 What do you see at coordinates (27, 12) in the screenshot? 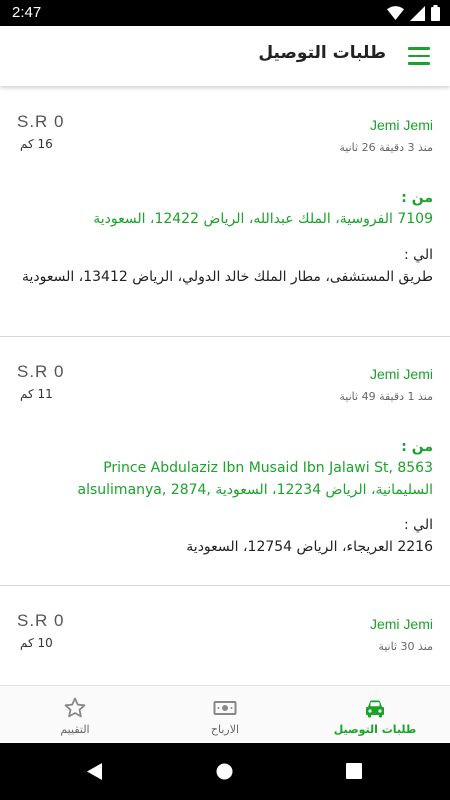
I see `status-time: 2:47` at bounding box center [27, 12].